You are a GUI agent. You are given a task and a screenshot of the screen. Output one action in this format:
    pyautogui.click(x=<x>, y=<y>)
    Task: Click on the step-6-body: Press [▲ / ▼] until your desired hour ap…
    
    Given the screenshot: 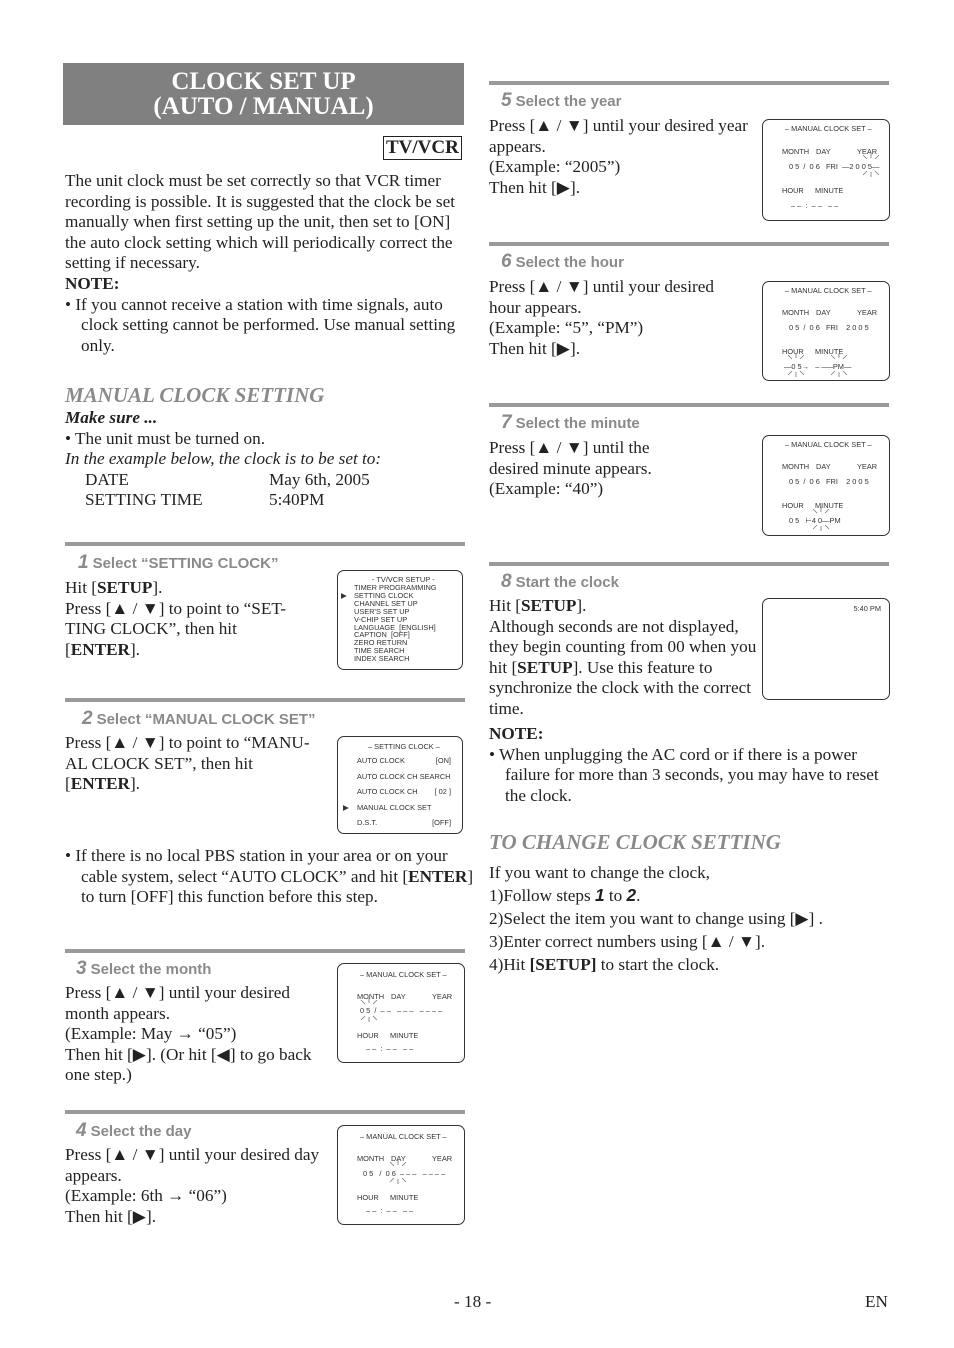 What is the action you would take?
    pyautogui.click(x=601, y=317)
    